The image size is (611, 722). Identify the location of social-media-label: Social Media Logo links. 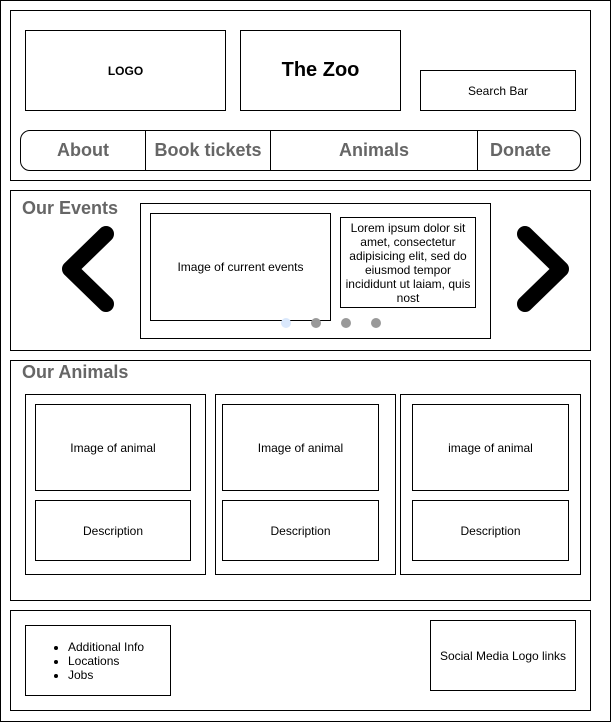
(503, 655).